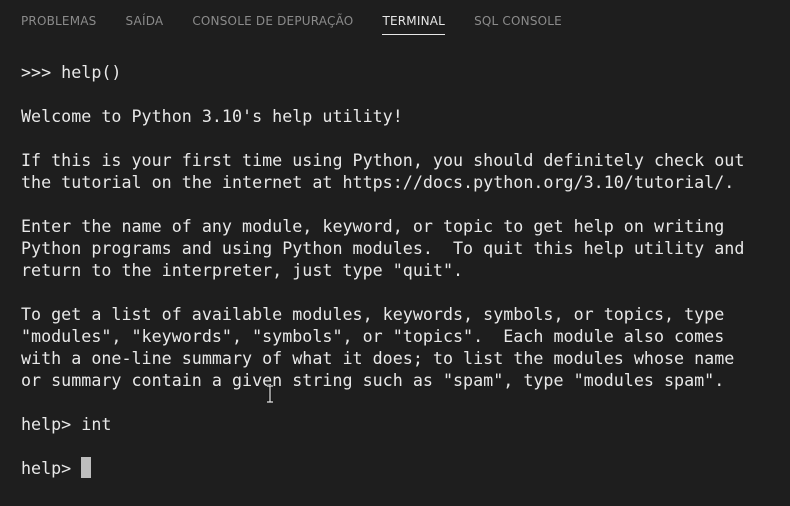 Image resolution: width=790 pixels, height=506 pixels. Describe the element at coordinates (51, 468) in the screenshot. I see `help-prompt: help>` at that location.